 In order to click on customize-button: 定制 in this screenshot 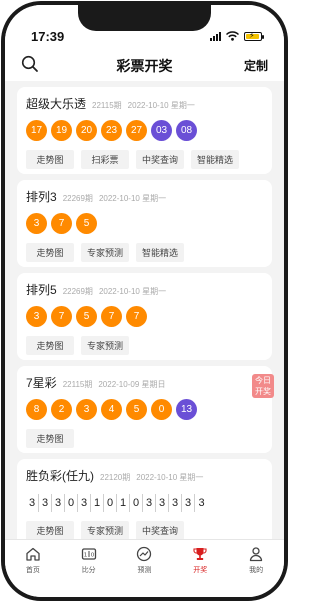, I will do `click(256, 65)`.